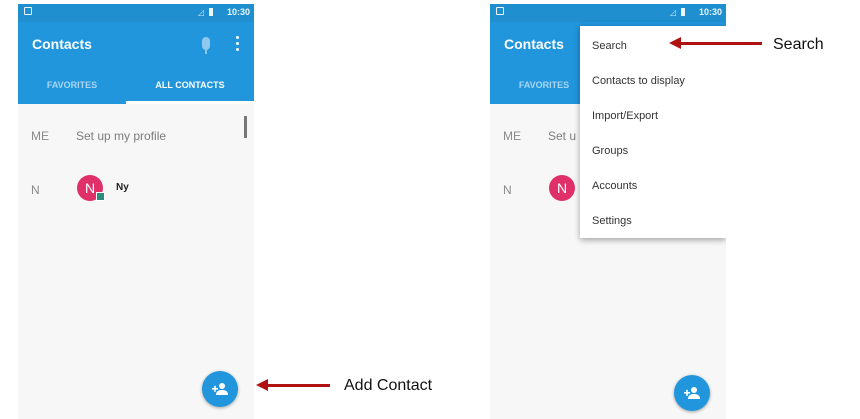  Describe the element at coordinates (612, 221) in the screenshot. I see `menu-item-settings: Settings` at that location.